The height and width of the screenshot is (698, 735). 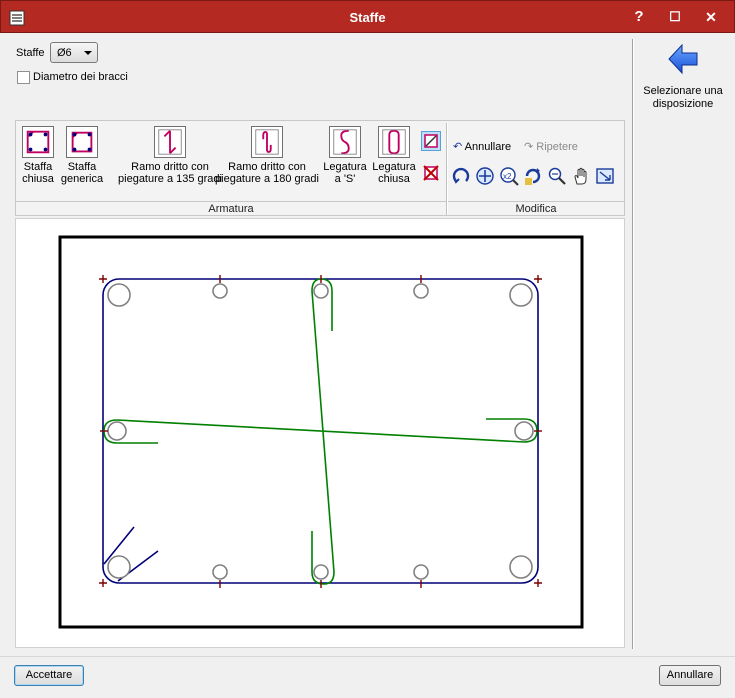 I want to click on staffa-generica-button: Staffa generica, so click(x=82, y=155).